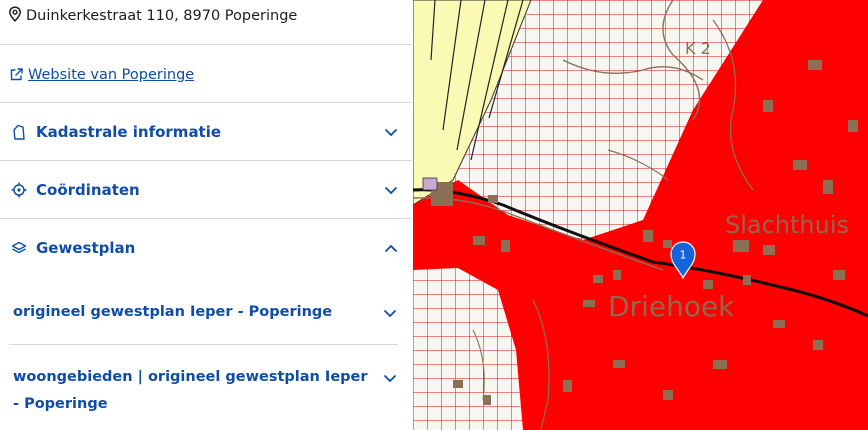 This screenshot has height=430, width=868. Describe the element at coordinates (15, 16) in the screenshot. I see `location-pin-icon` at that location.